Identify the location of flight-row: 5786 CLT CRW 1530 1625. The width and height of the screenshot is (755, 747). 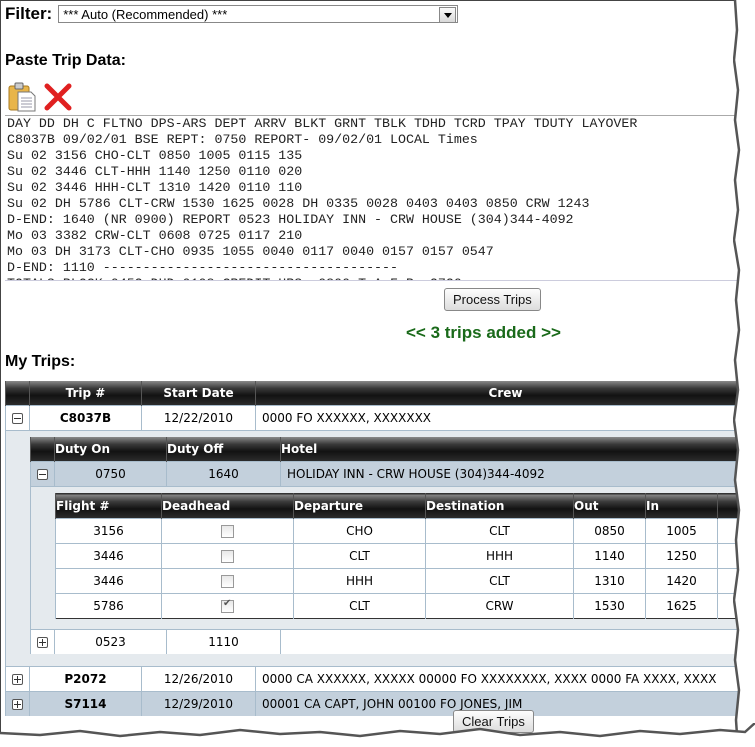
(397, 606).